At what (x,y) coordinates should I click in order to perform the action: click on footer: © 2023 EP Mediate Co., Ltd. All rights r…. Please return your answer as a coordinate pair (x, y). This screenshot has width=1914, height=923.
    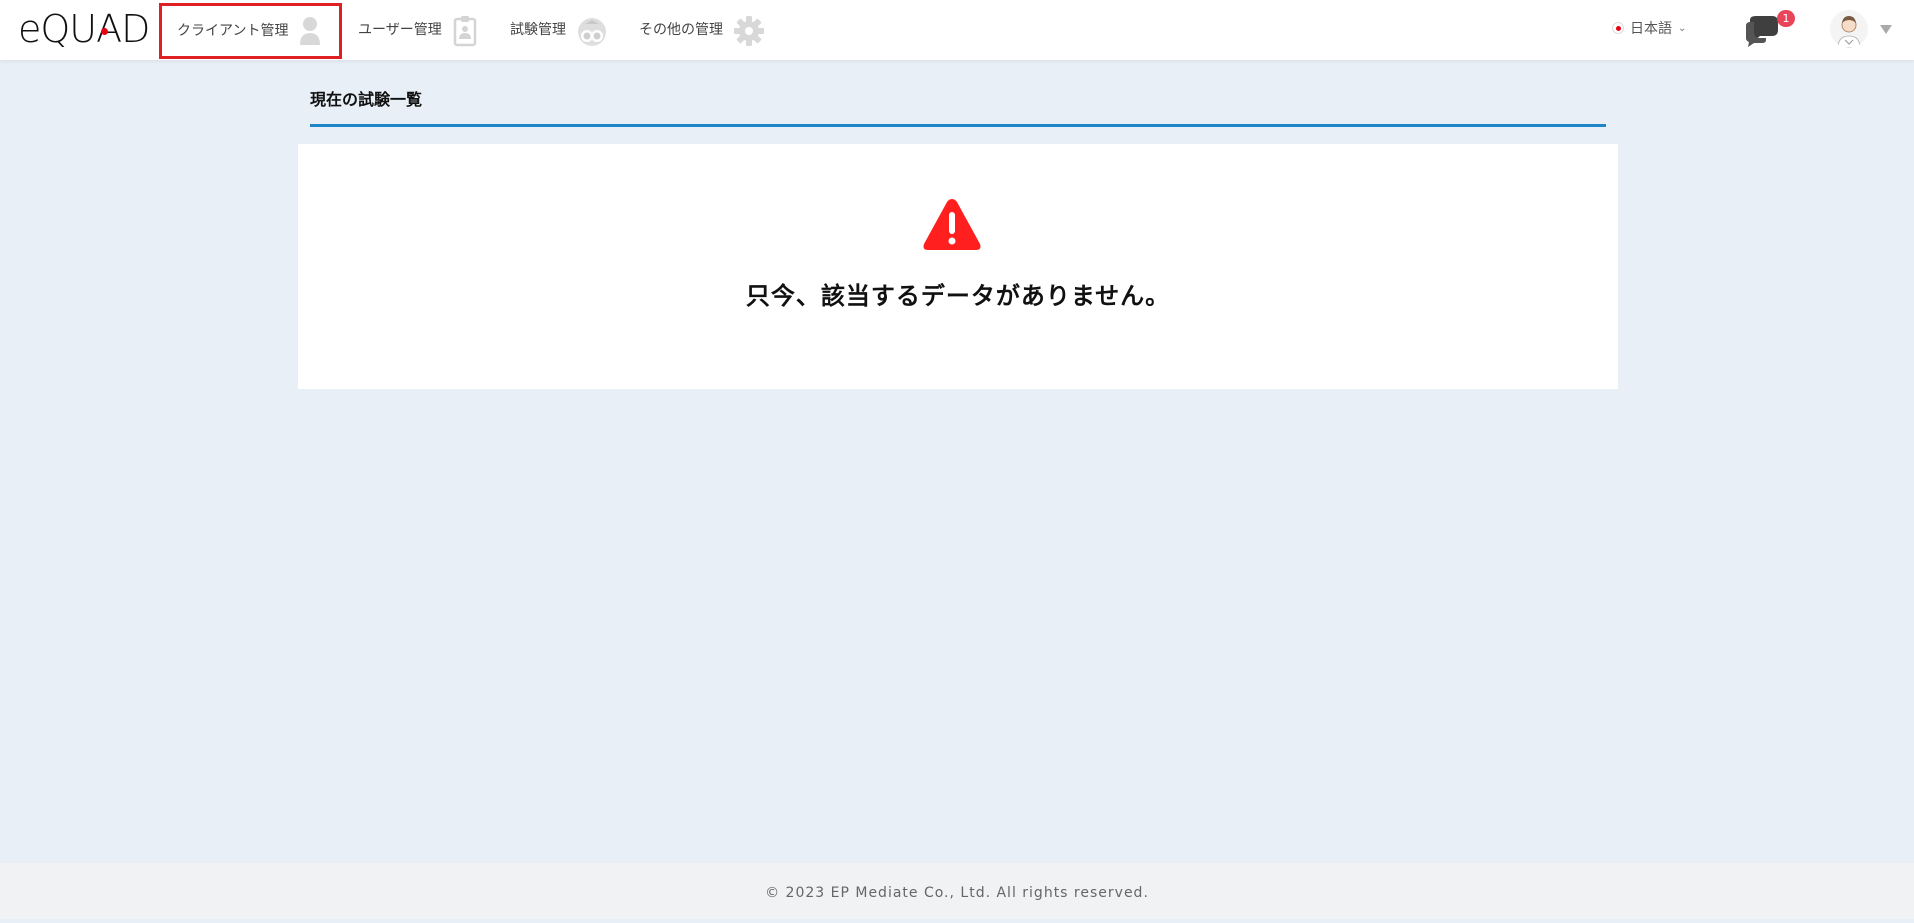
    Looking at the image, I should click on (957, 891).